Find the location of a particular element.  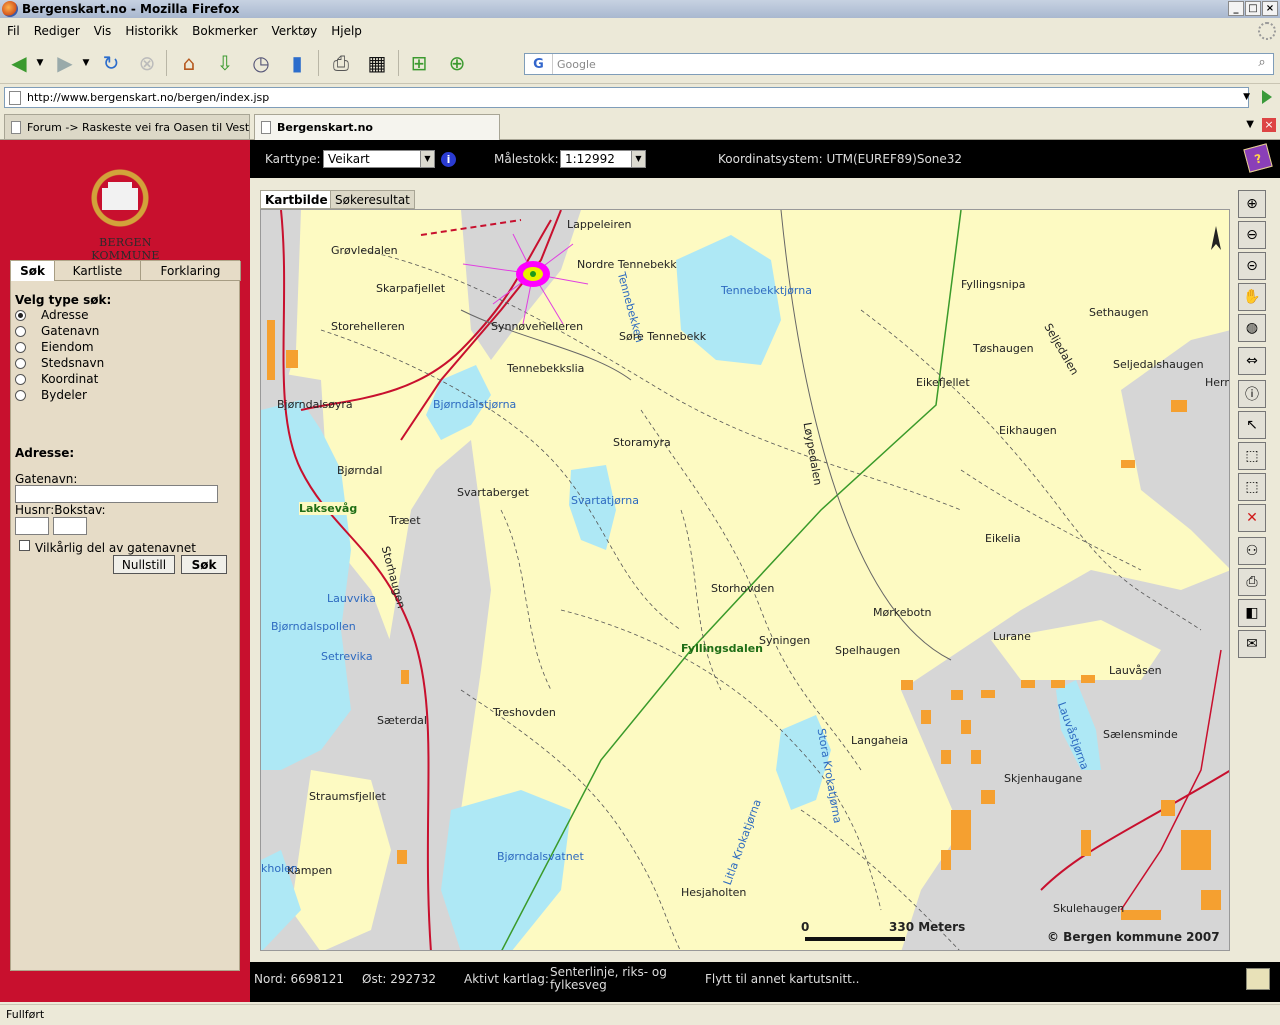

addtab-icon: ⊕ is located at coordinates (457, 63).